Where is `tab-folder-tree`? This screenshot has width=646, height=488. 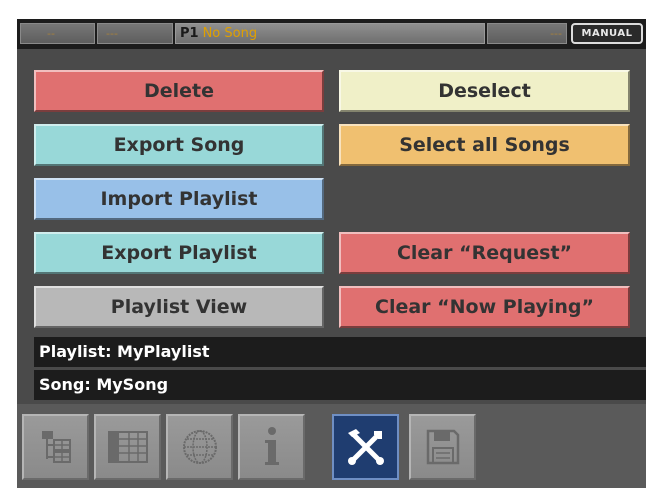
tab-folder-tree is located at coordinates (55, 447).